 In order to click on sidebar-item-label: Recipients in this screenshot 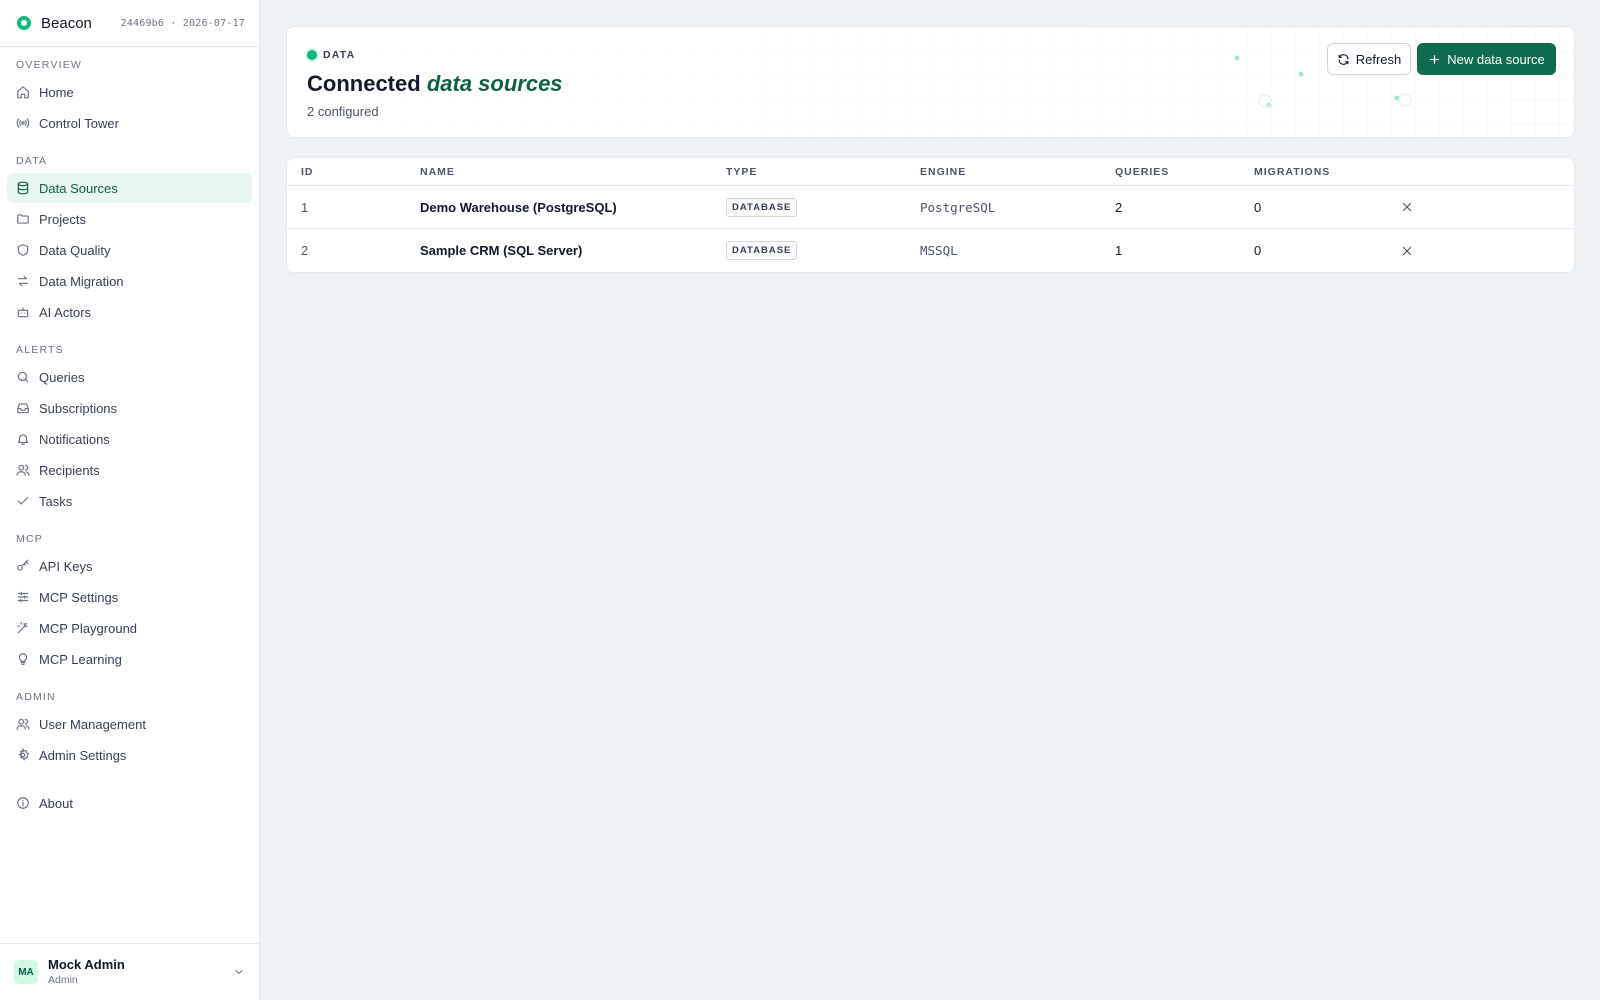, I will do `click(69, 470)`.